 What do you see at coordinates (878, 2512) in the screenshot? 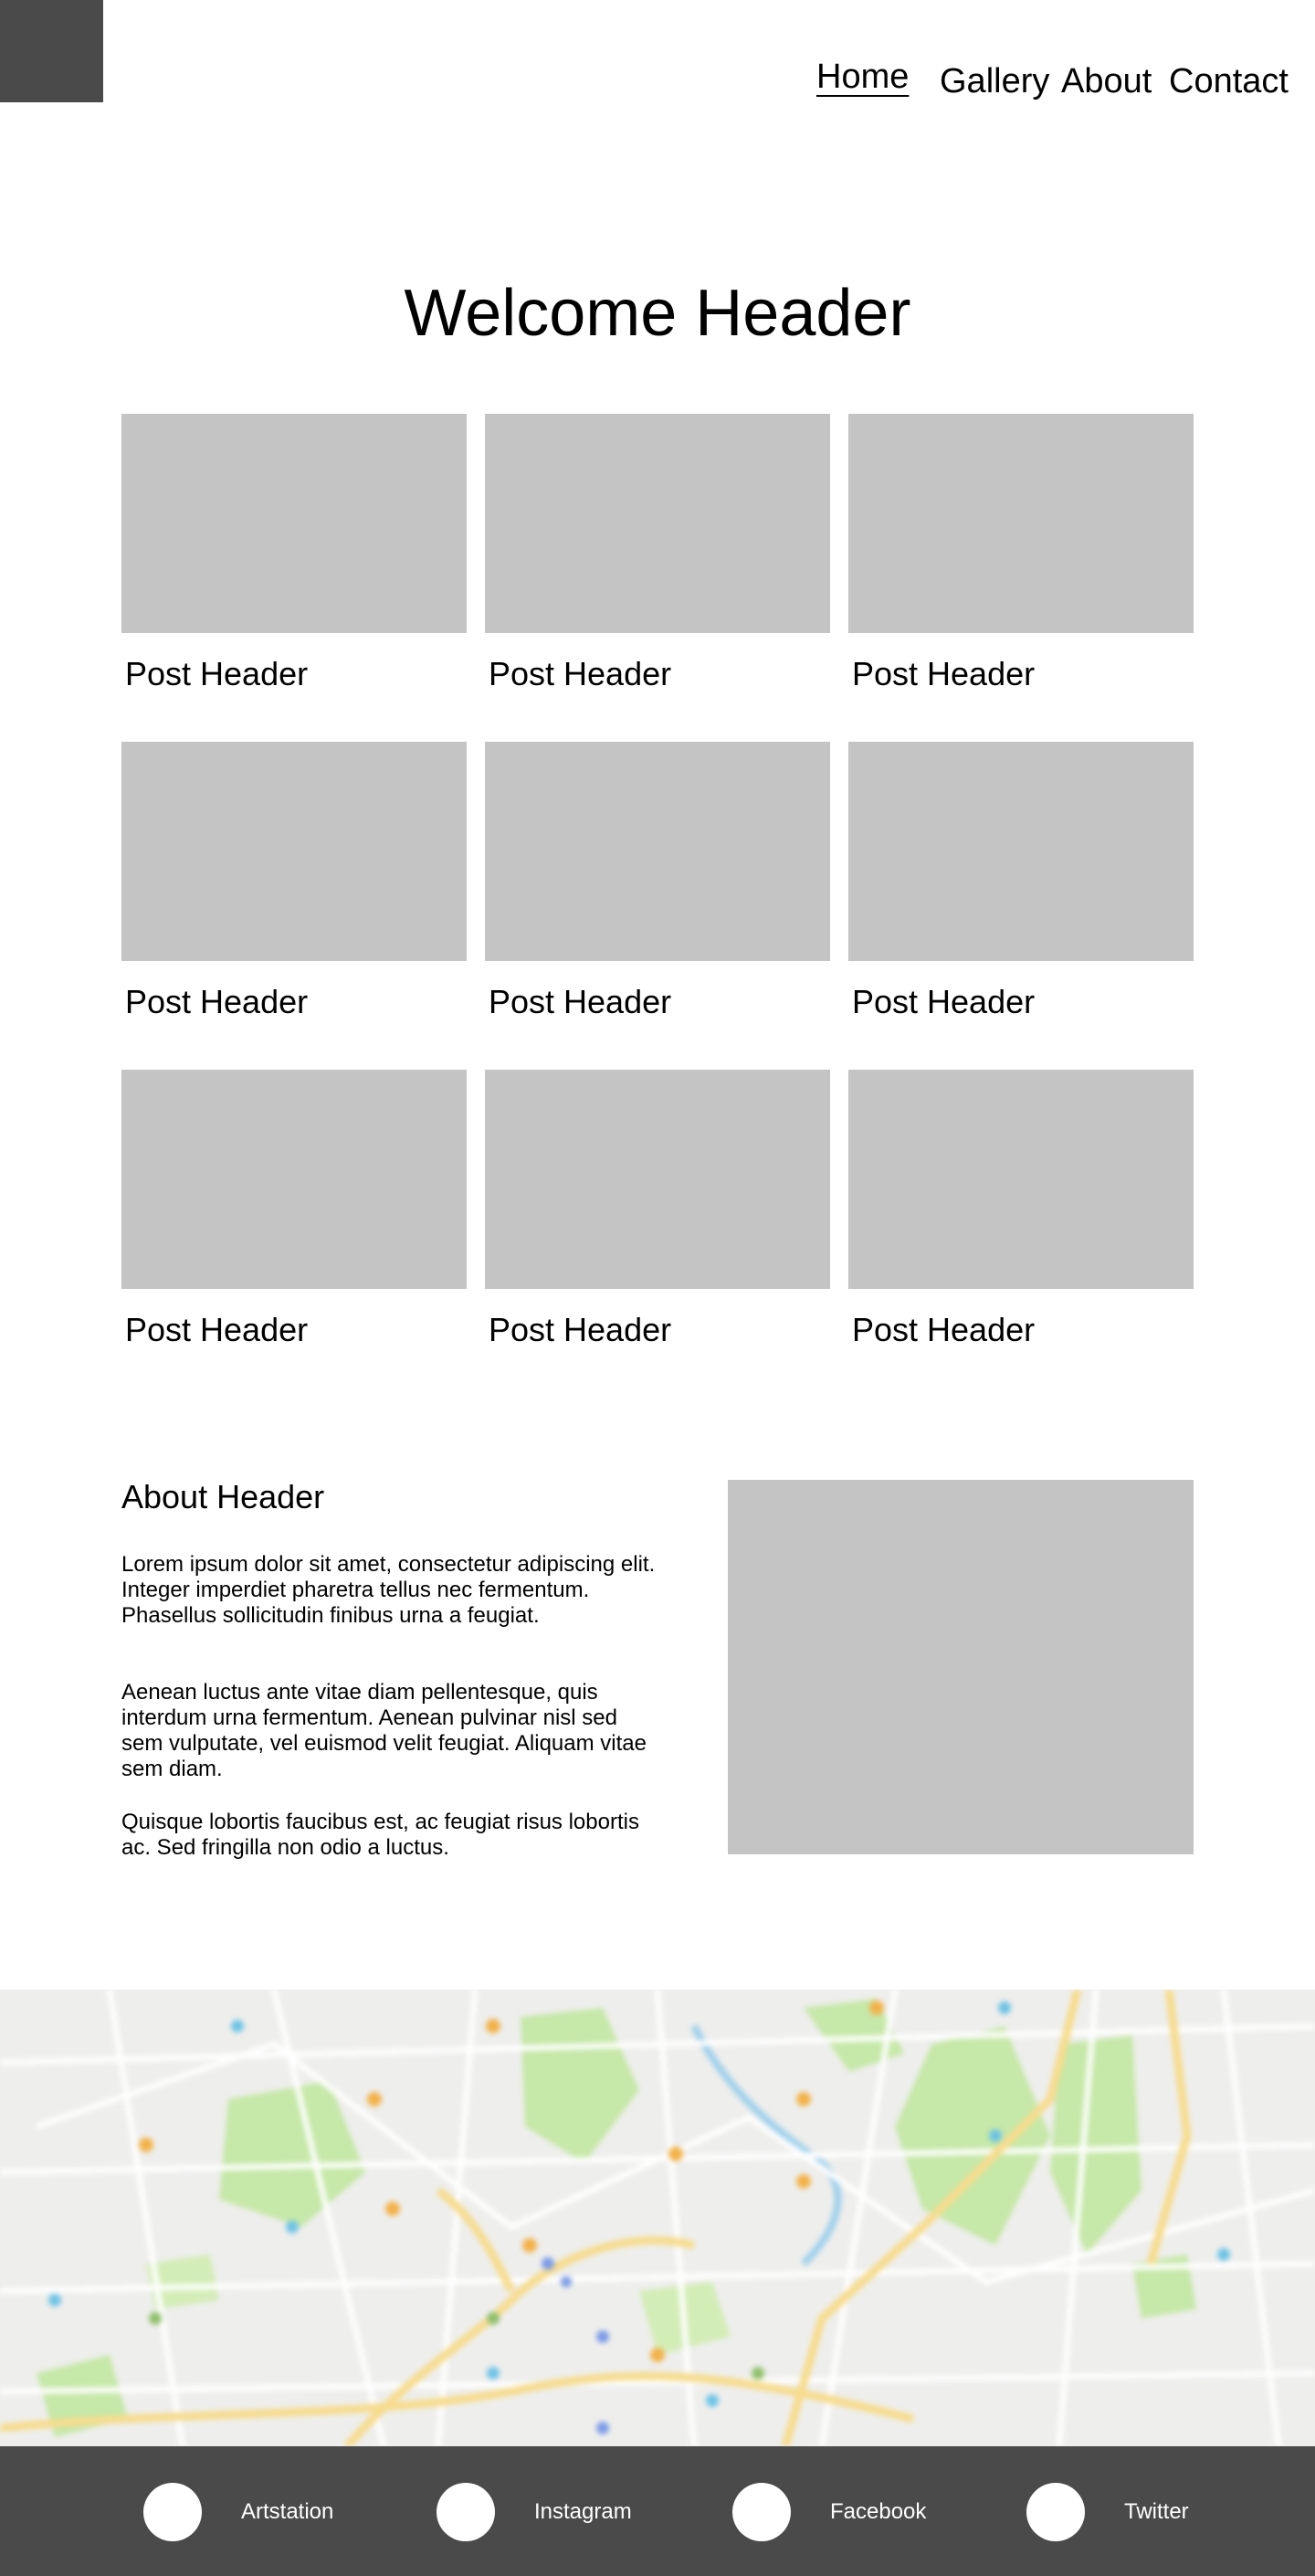
I see `social-label: Facebook` at bounding box center [878, 2512].